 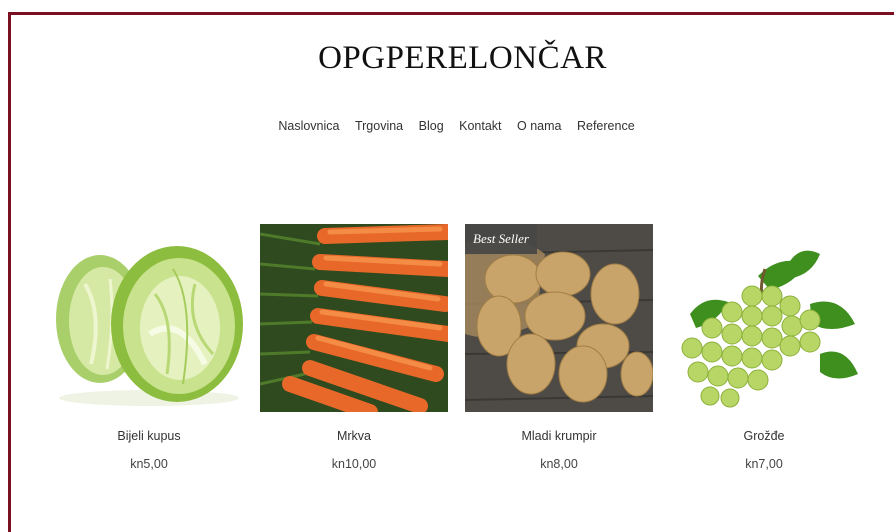 I want to click on nav-item-trgovina: Trgovina, so click(x=379, y=126).